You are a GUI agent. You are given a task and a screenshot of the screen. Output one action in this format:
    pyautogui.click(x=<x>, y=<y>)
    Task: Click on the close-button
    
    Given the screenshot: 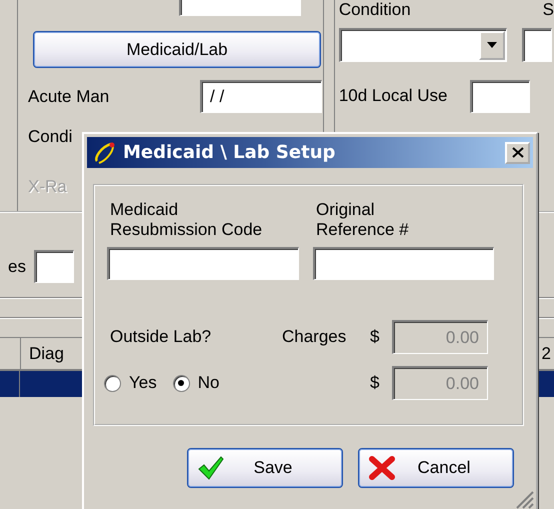 What is the action you would take?
    pyautogui.click(x=517, y=153)
    